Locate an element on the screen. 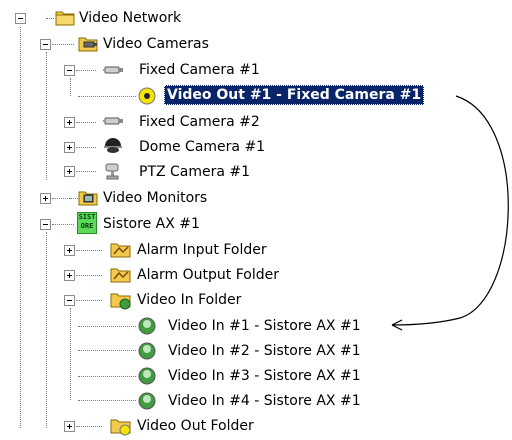 This screenshot has width=512, height=440. tree-item-video-in-folder: Video In Folder is located at coordinates (189, 300).